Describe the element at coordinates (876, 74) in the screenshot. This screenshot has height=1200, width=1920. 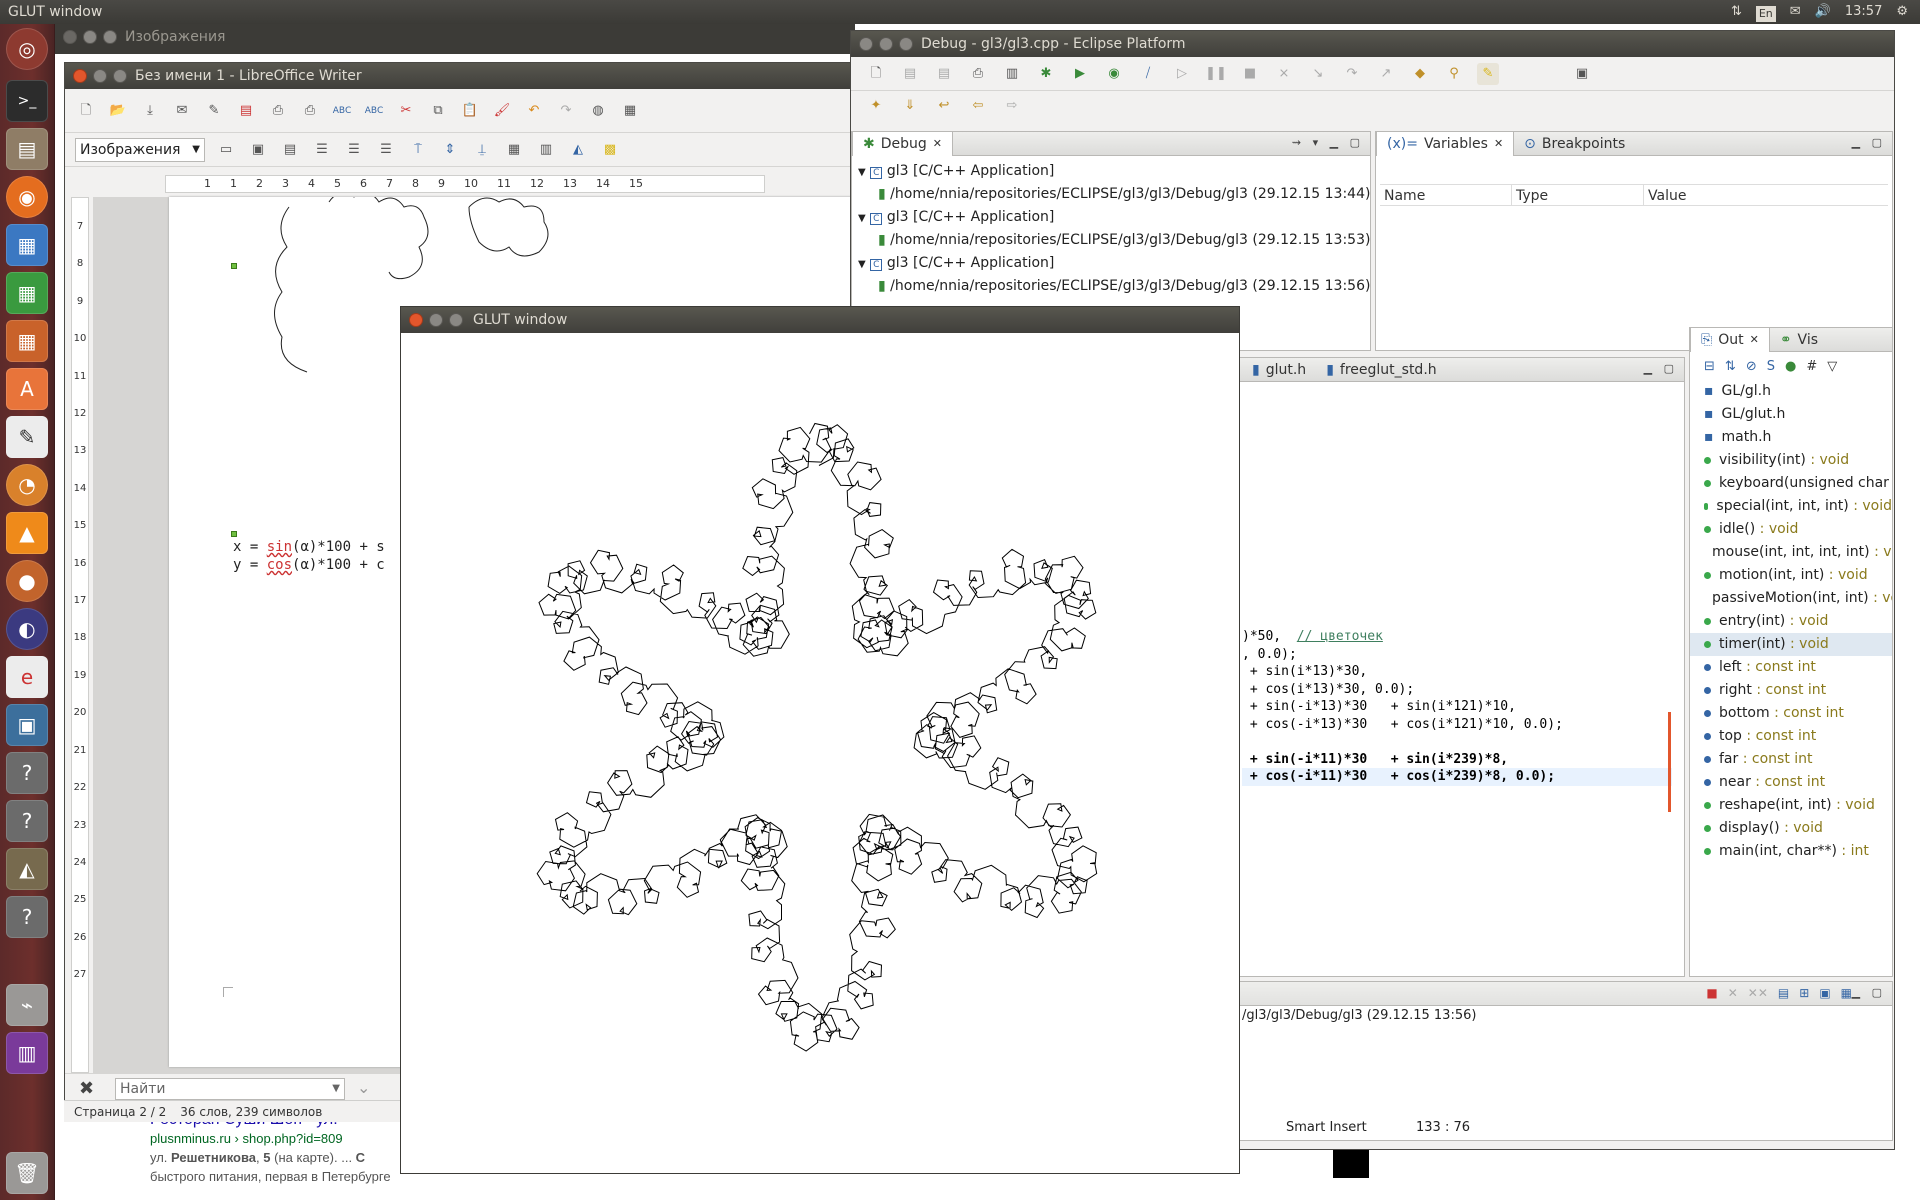
I see `new-icon: 🗋` at that location.